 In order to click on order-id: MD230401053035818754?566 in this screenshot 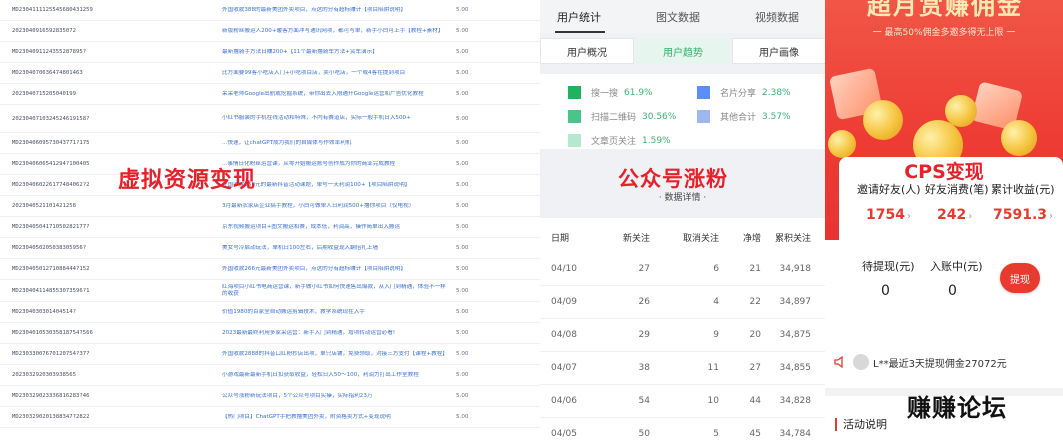, I will do `click(52, 333)`.